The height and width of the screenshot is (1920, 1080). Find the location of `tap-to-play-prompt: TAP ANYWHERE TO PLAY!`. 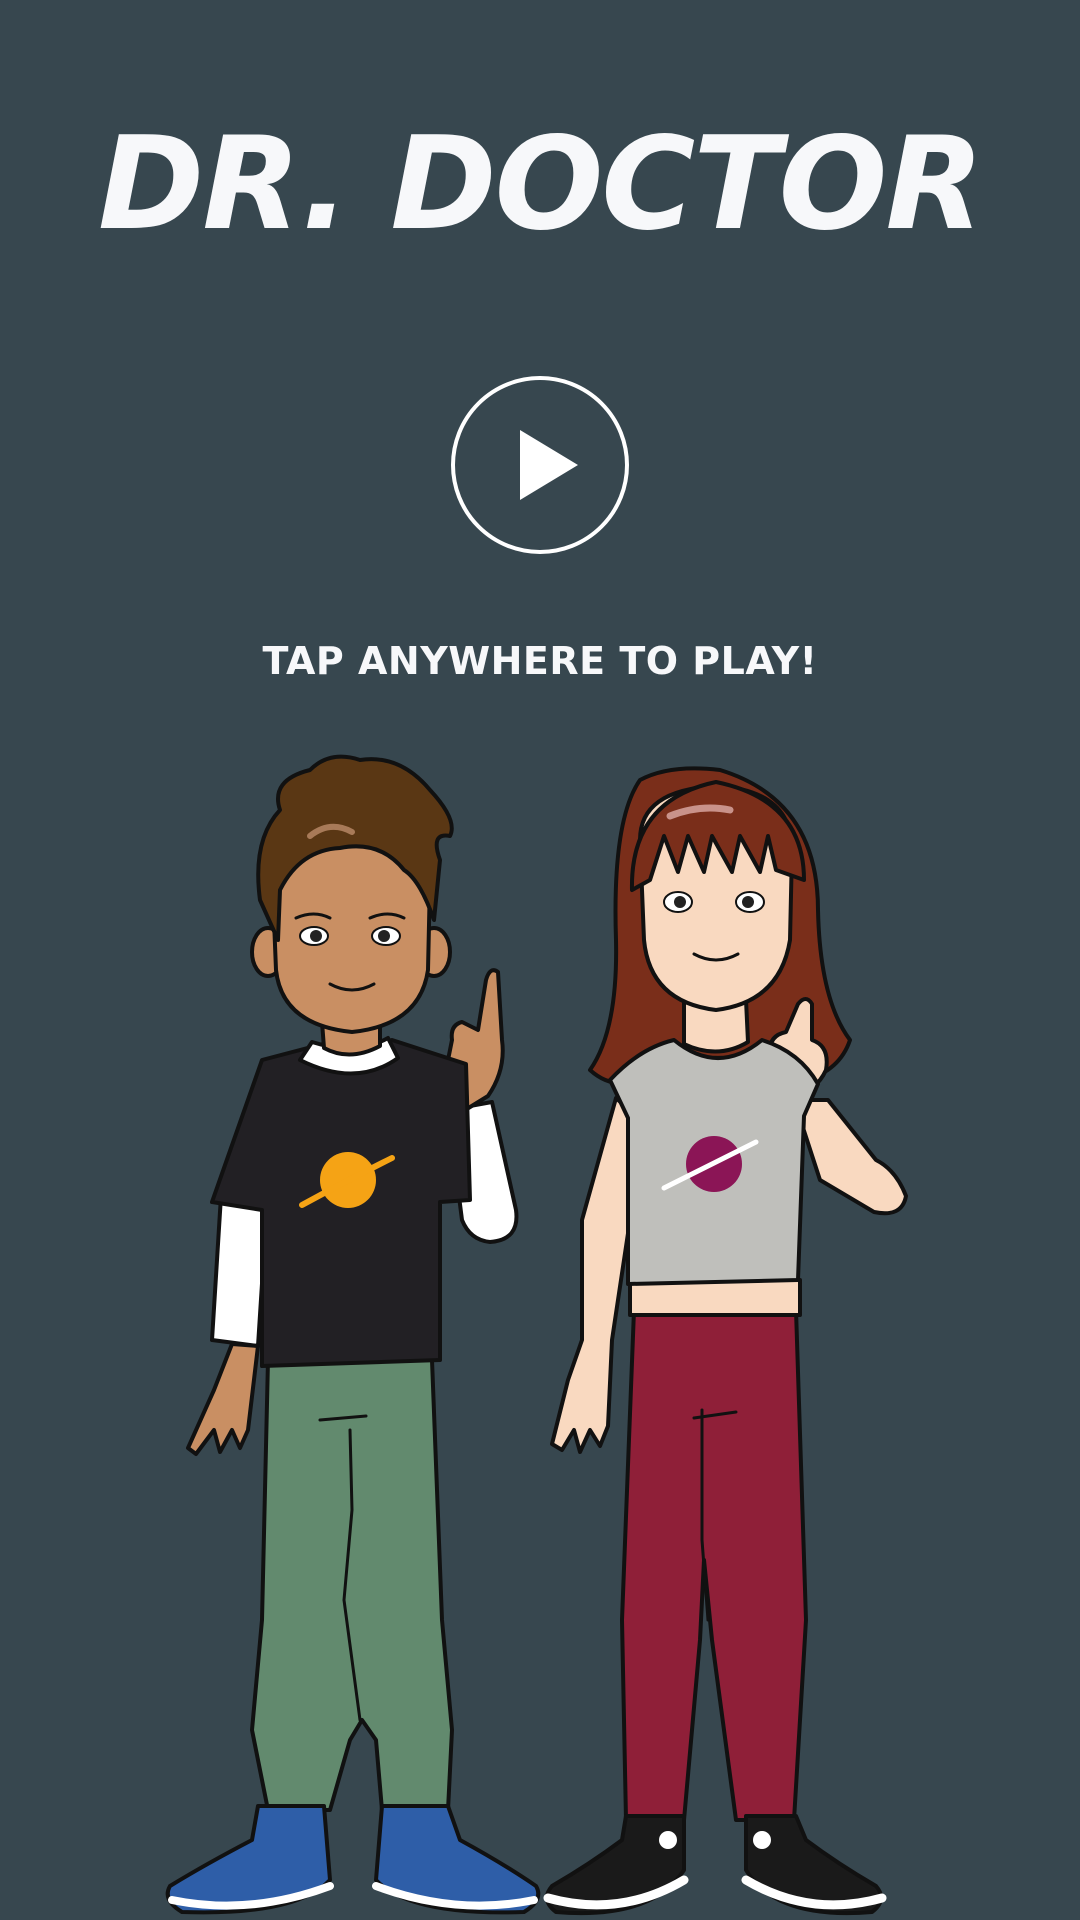

tap-to-play-prompt: TAP ANYWHERE TO PLAY! is located at coordinates (540, 661).